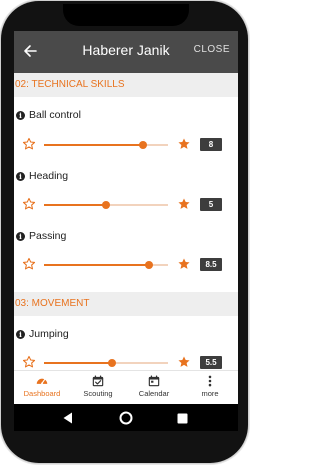 The image size is (320, 465). Describe the element at coordinates (55, 115) in the screenshot. I see `skill-label: Ball control` at that location.